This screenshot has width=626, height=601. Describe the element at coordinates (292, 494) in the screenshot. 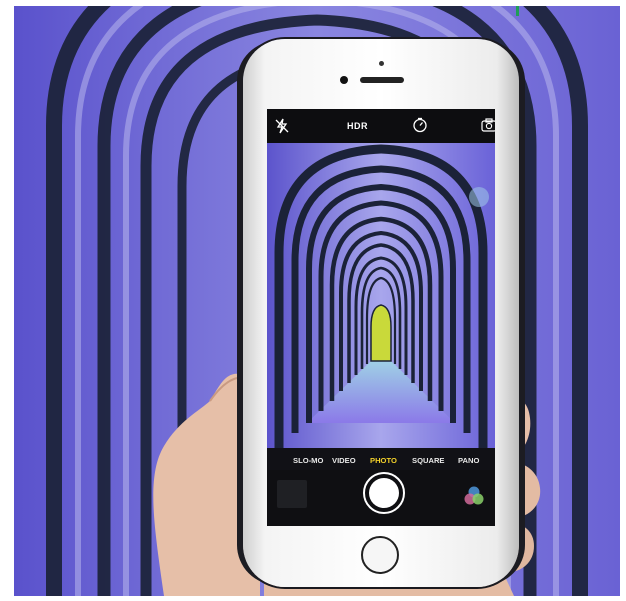

I see `last-photo-thumbnail` at that location.